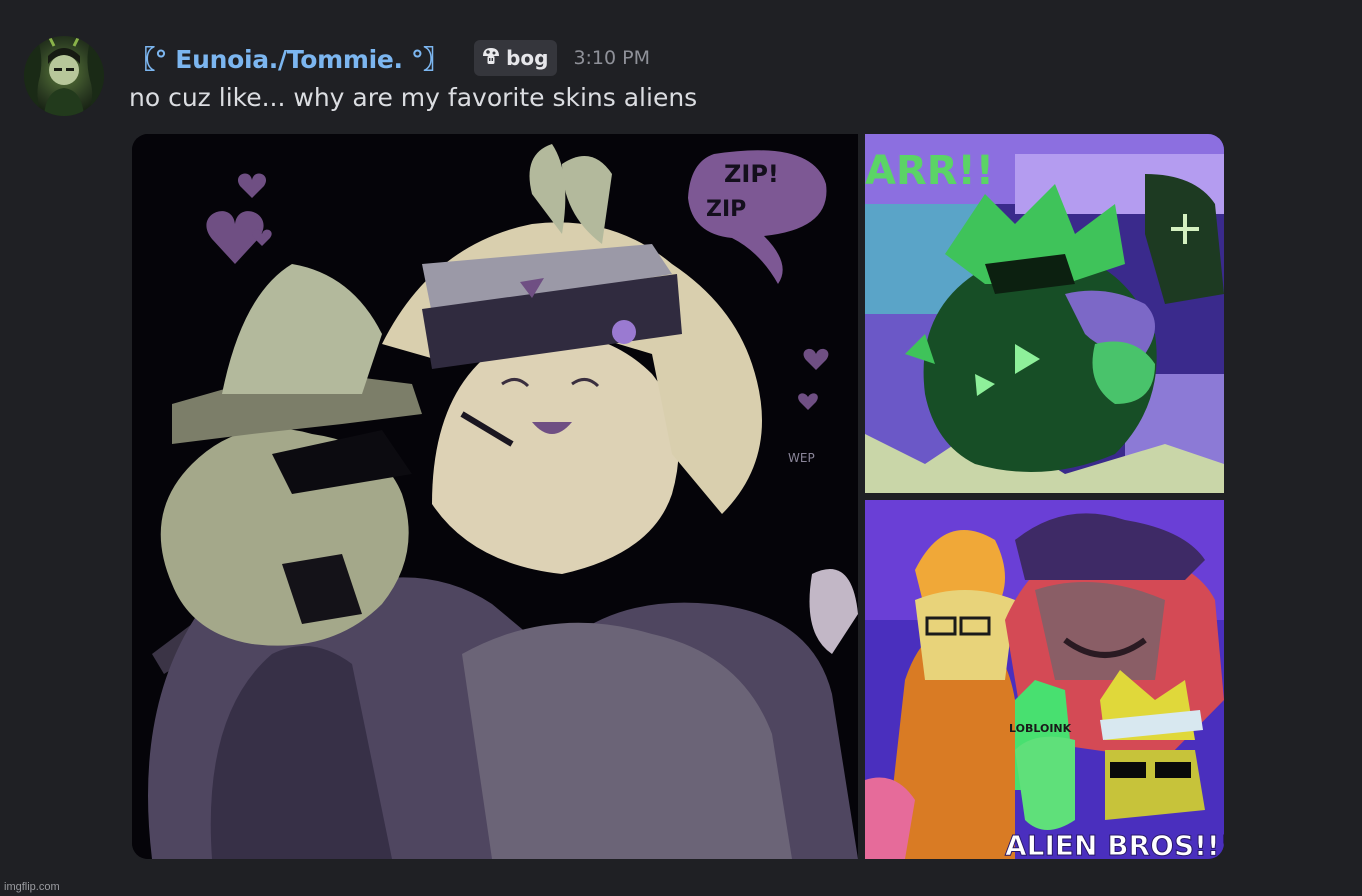  Describe the element at coordinates (726, 209) in the screenshot. I see `speech-line-2: ZIP` at that location.